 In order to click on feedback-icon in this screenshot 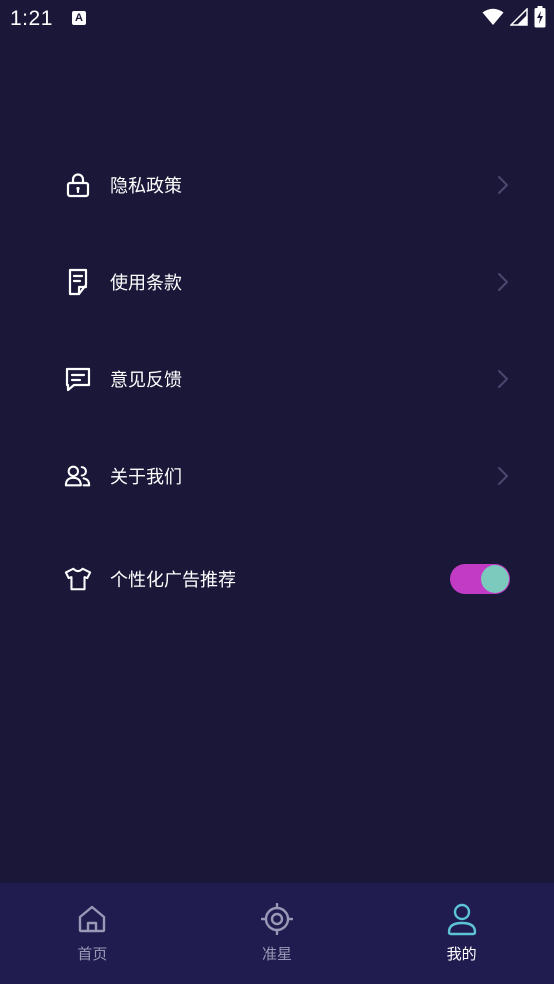, I will do `click(78, 379)`.